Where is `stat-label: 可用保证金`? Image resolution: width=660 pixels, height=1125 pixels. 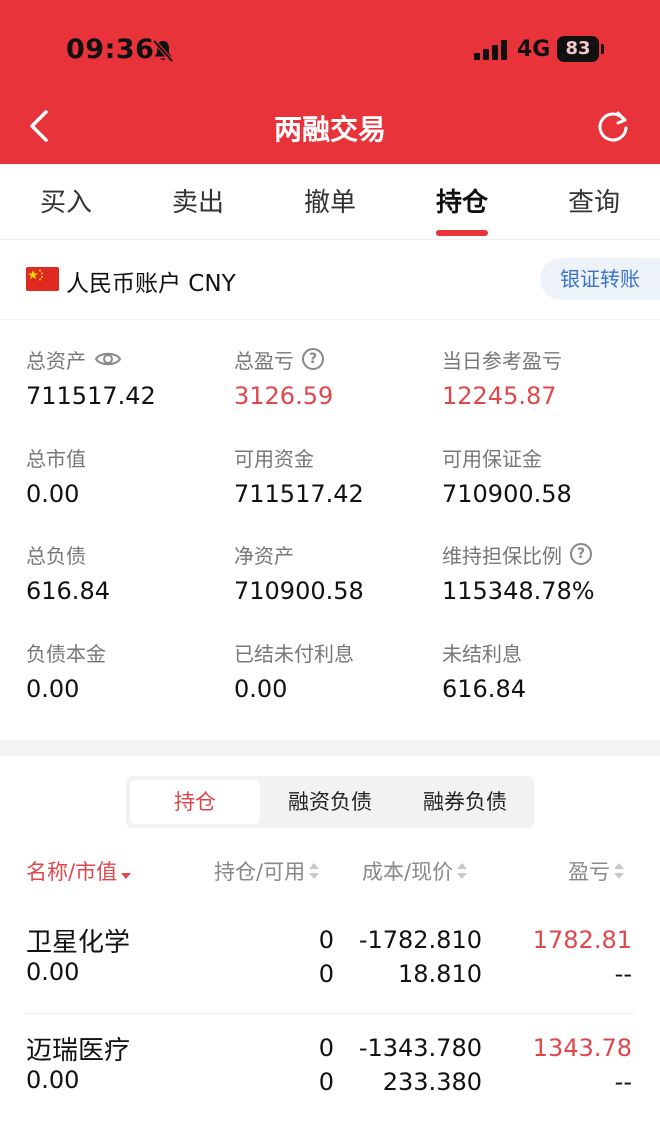 stat-label: 可用保证金 is located at coordinates (492, 458).